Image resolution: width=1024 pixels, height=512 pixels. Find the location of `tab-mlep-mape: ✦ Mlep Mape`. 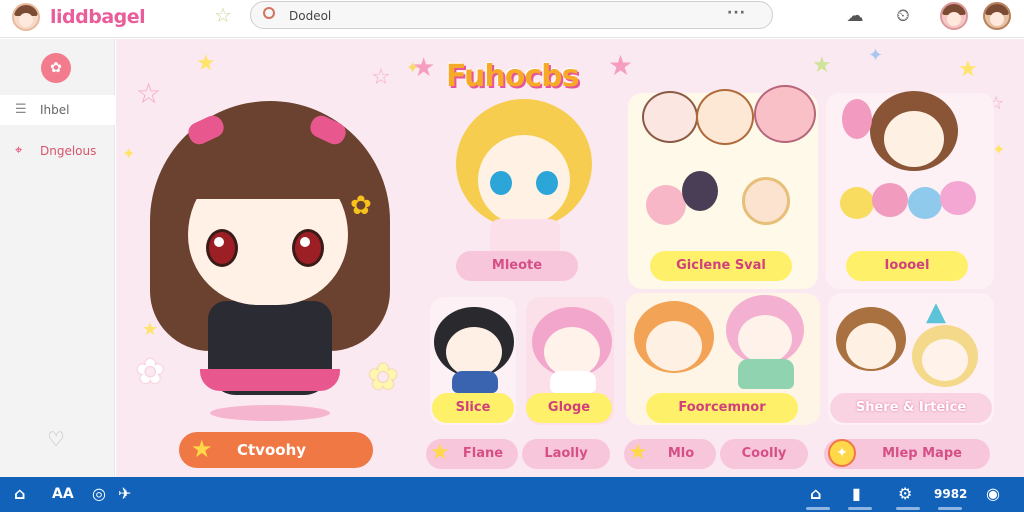

tab-mlep-mape: ✦ Mlep Mape is located at coordinates (907, 454).